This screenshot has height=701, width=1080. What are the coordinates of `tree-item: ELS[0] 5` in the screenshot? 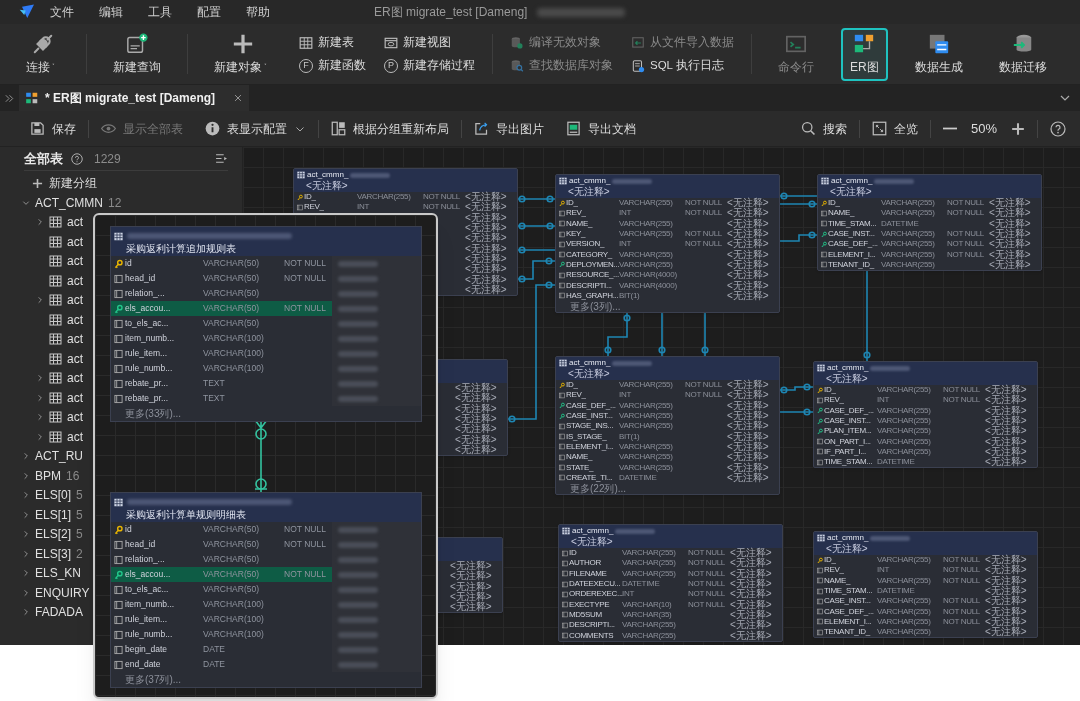 It's located at (52, 495).